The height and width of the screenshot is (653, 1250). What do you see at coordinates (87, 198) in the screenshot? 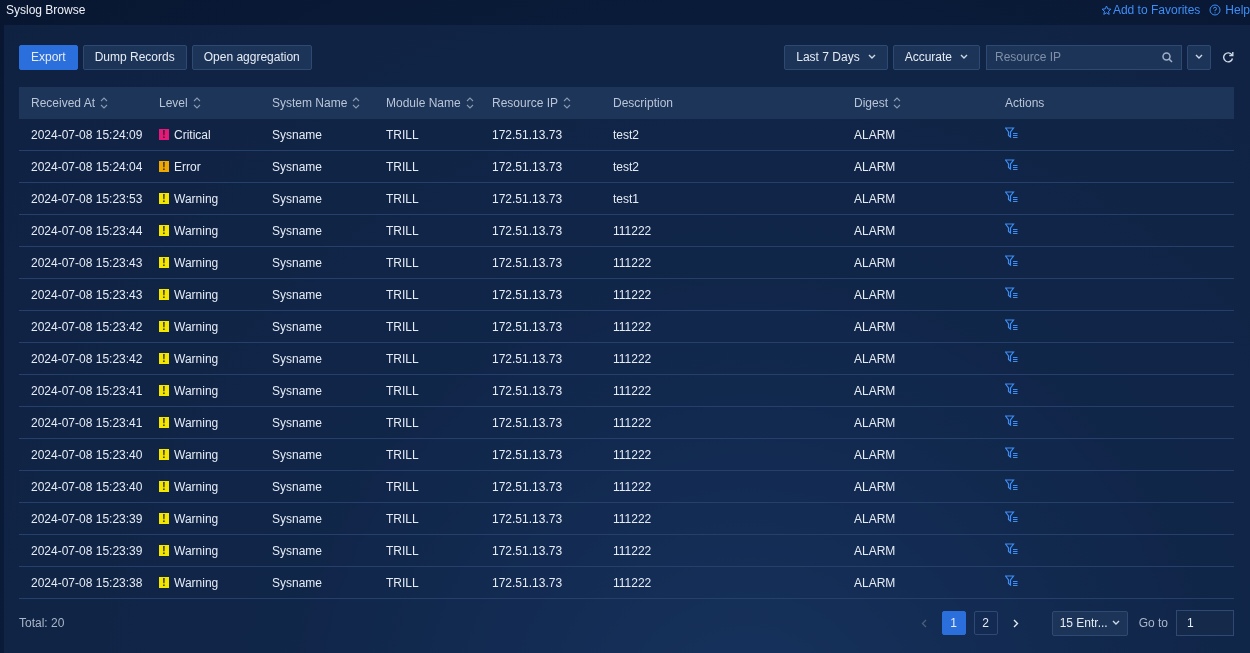
I see `table-cell-text: 2024-07-08 15:23:53` at bounding box center [87, 198].